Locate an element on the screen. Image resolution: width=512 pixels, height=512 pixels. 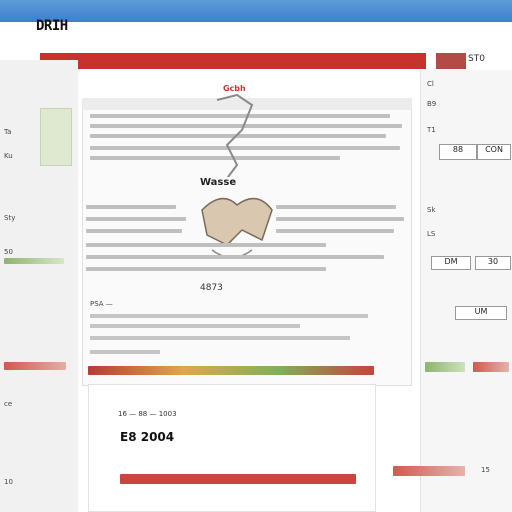
right-panel-line: LS is located at coordinates (431, 234).